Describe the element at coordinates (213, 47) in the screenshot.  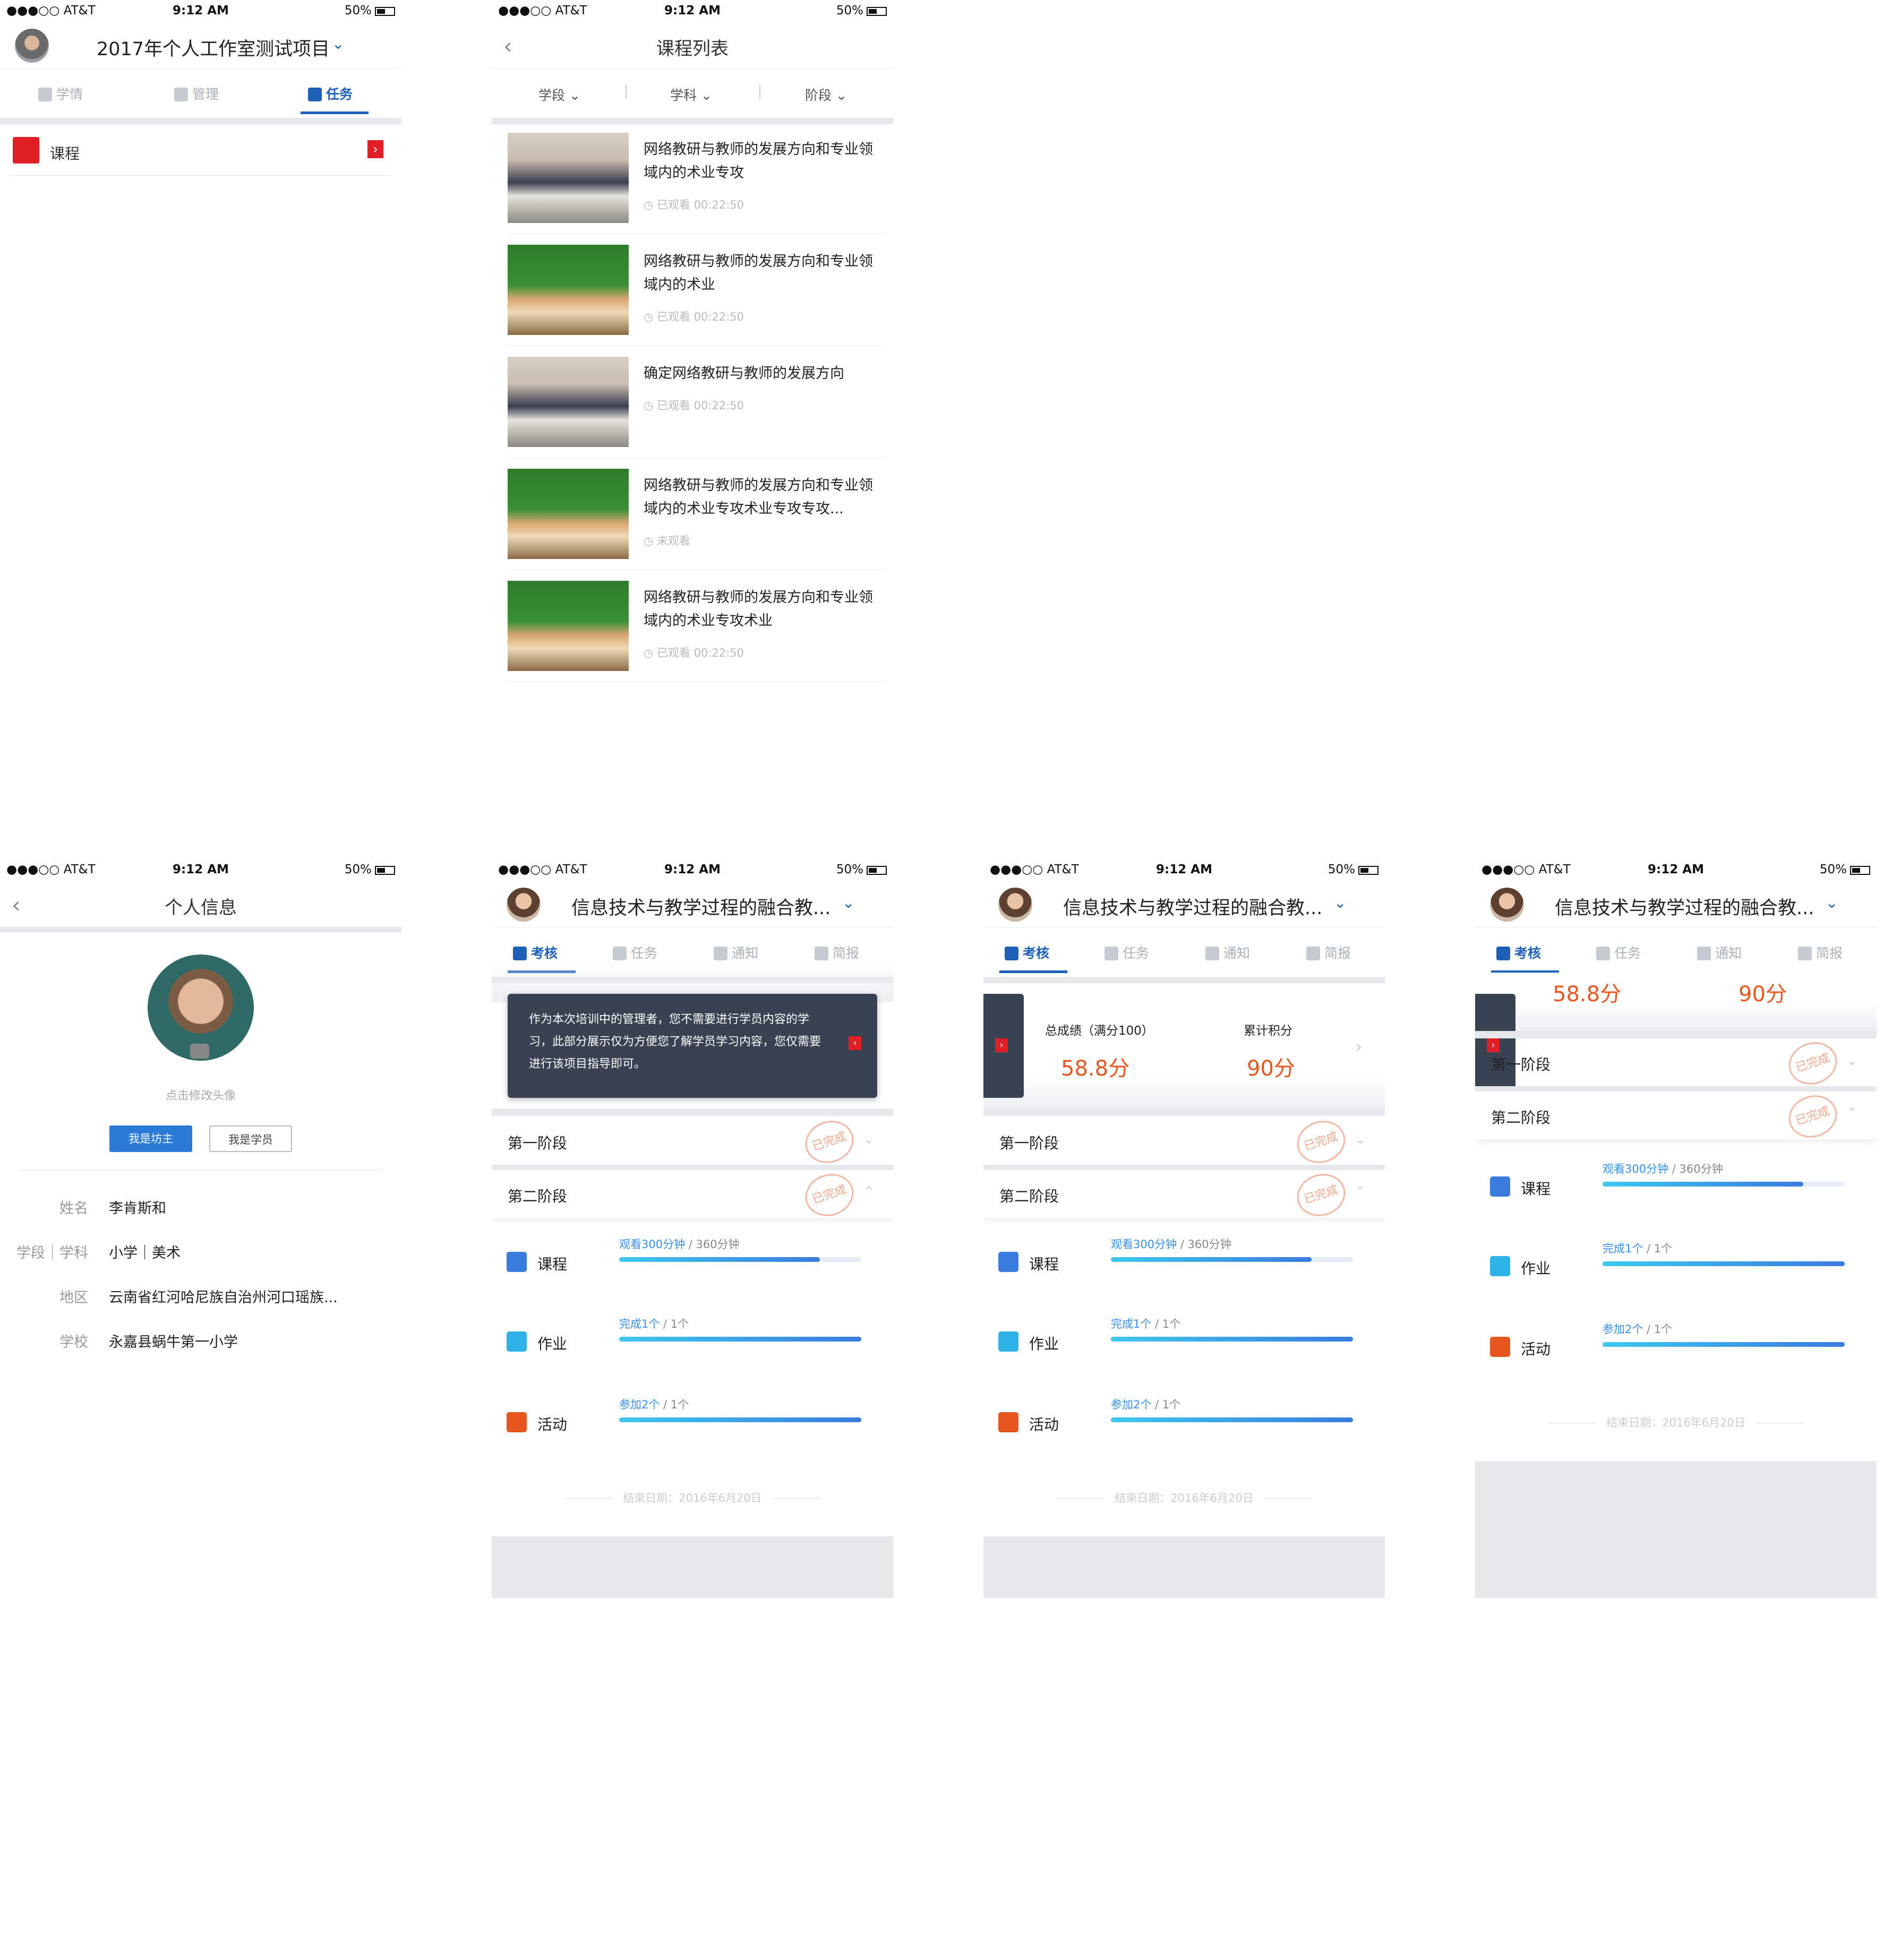
I see `page-title: 2017年个人工作室测试项目` at that location.